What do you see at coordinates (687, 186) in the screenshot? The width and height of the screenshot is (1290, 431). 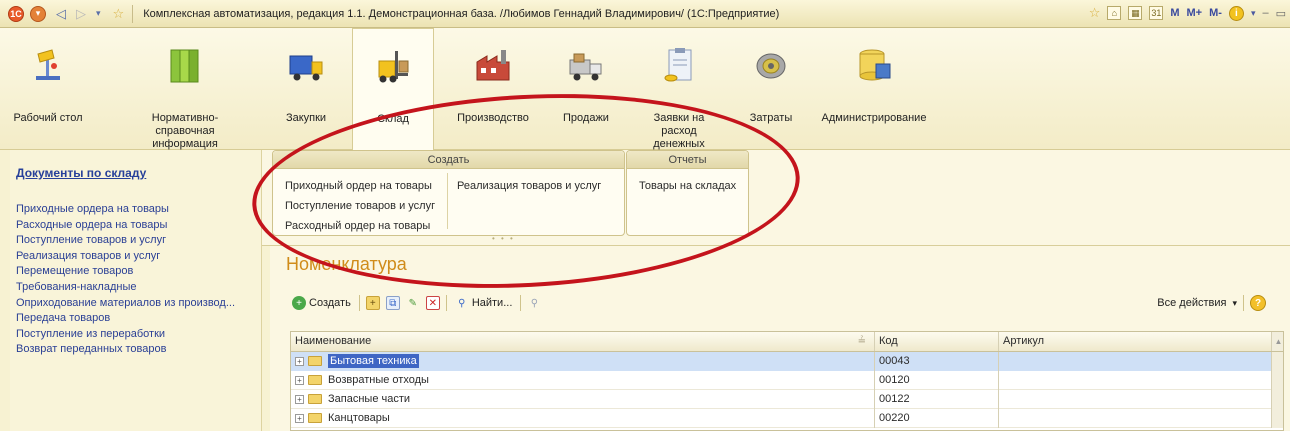 I see `report-stock-link: Товары на складах` at bounding box center [687, 186].